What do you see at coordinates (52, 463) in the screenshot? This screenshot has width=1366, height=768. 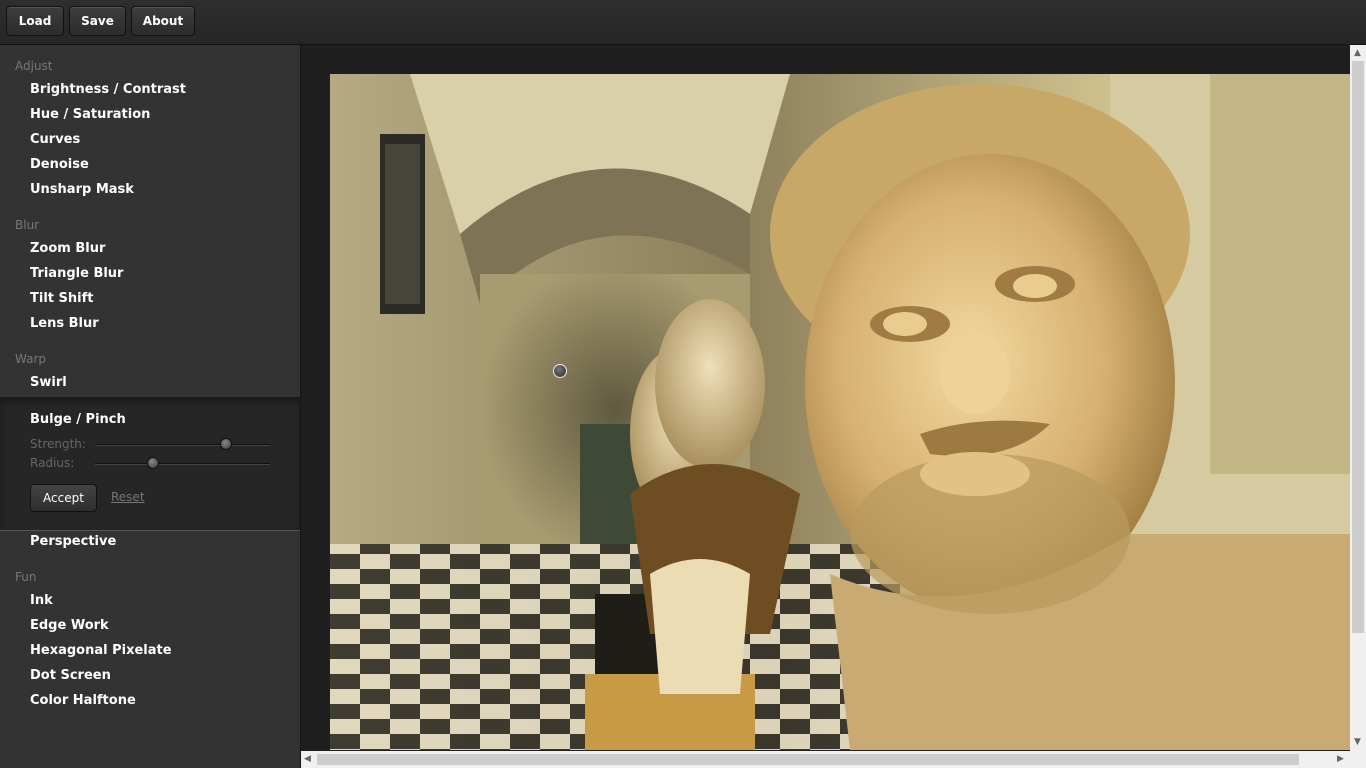 I see `radius-label: Radius:` at bounding box center [52, 463].